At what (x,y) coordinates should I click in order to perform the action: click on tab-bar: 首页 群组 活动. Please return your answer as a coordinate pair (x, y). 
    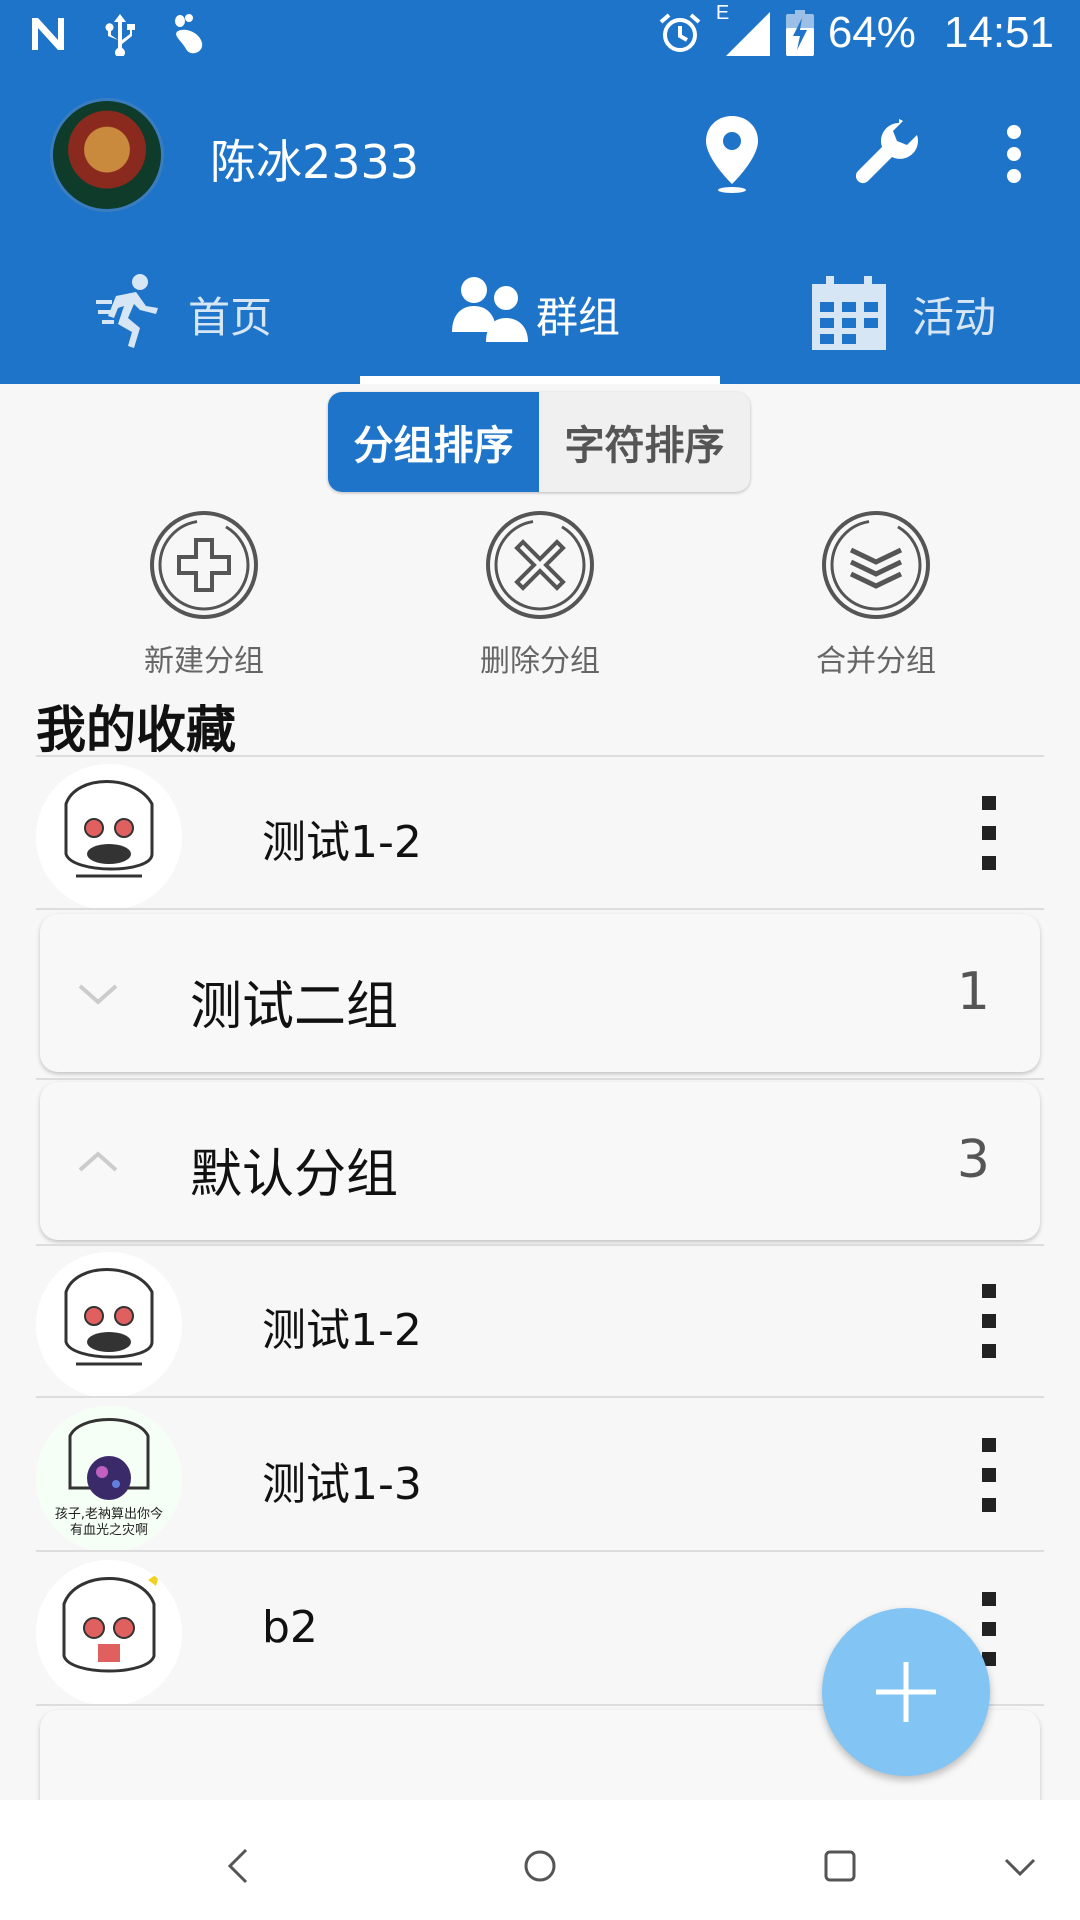
    Looking at the image, I should click on (540, 317).